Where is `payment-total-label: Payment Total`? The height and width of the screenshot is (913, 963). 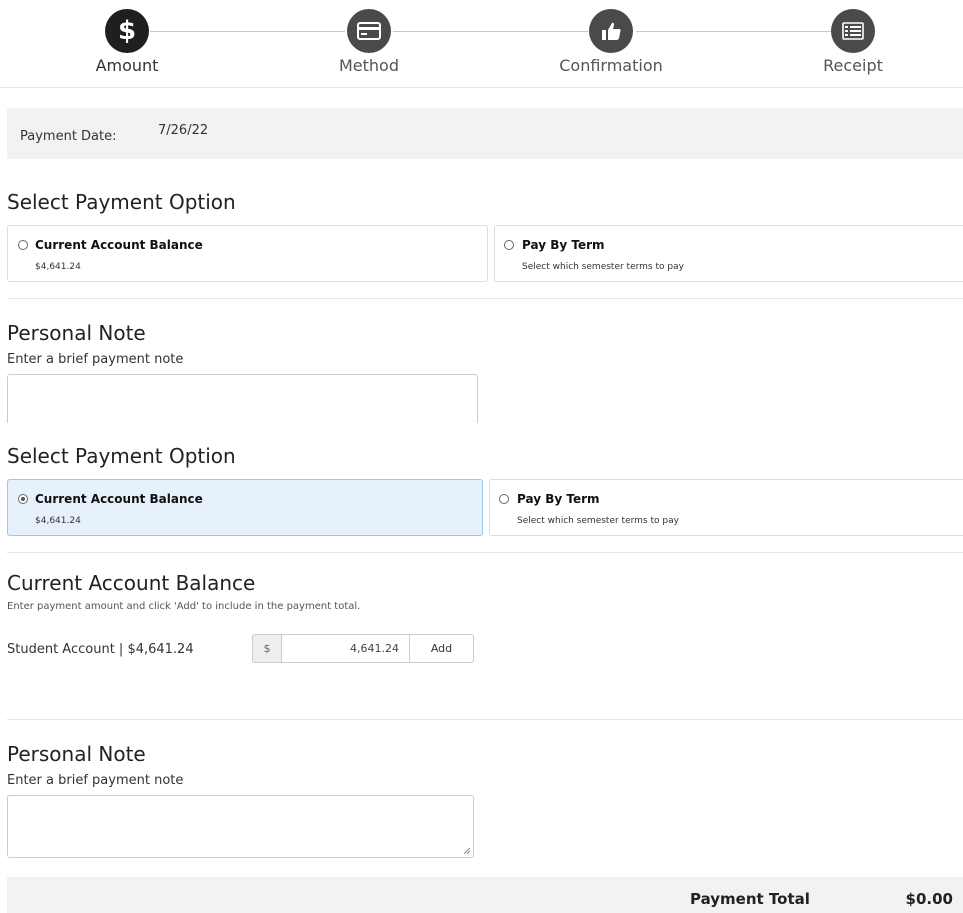
payment-total-label: Payment Total is located at coordinates (750, 899).